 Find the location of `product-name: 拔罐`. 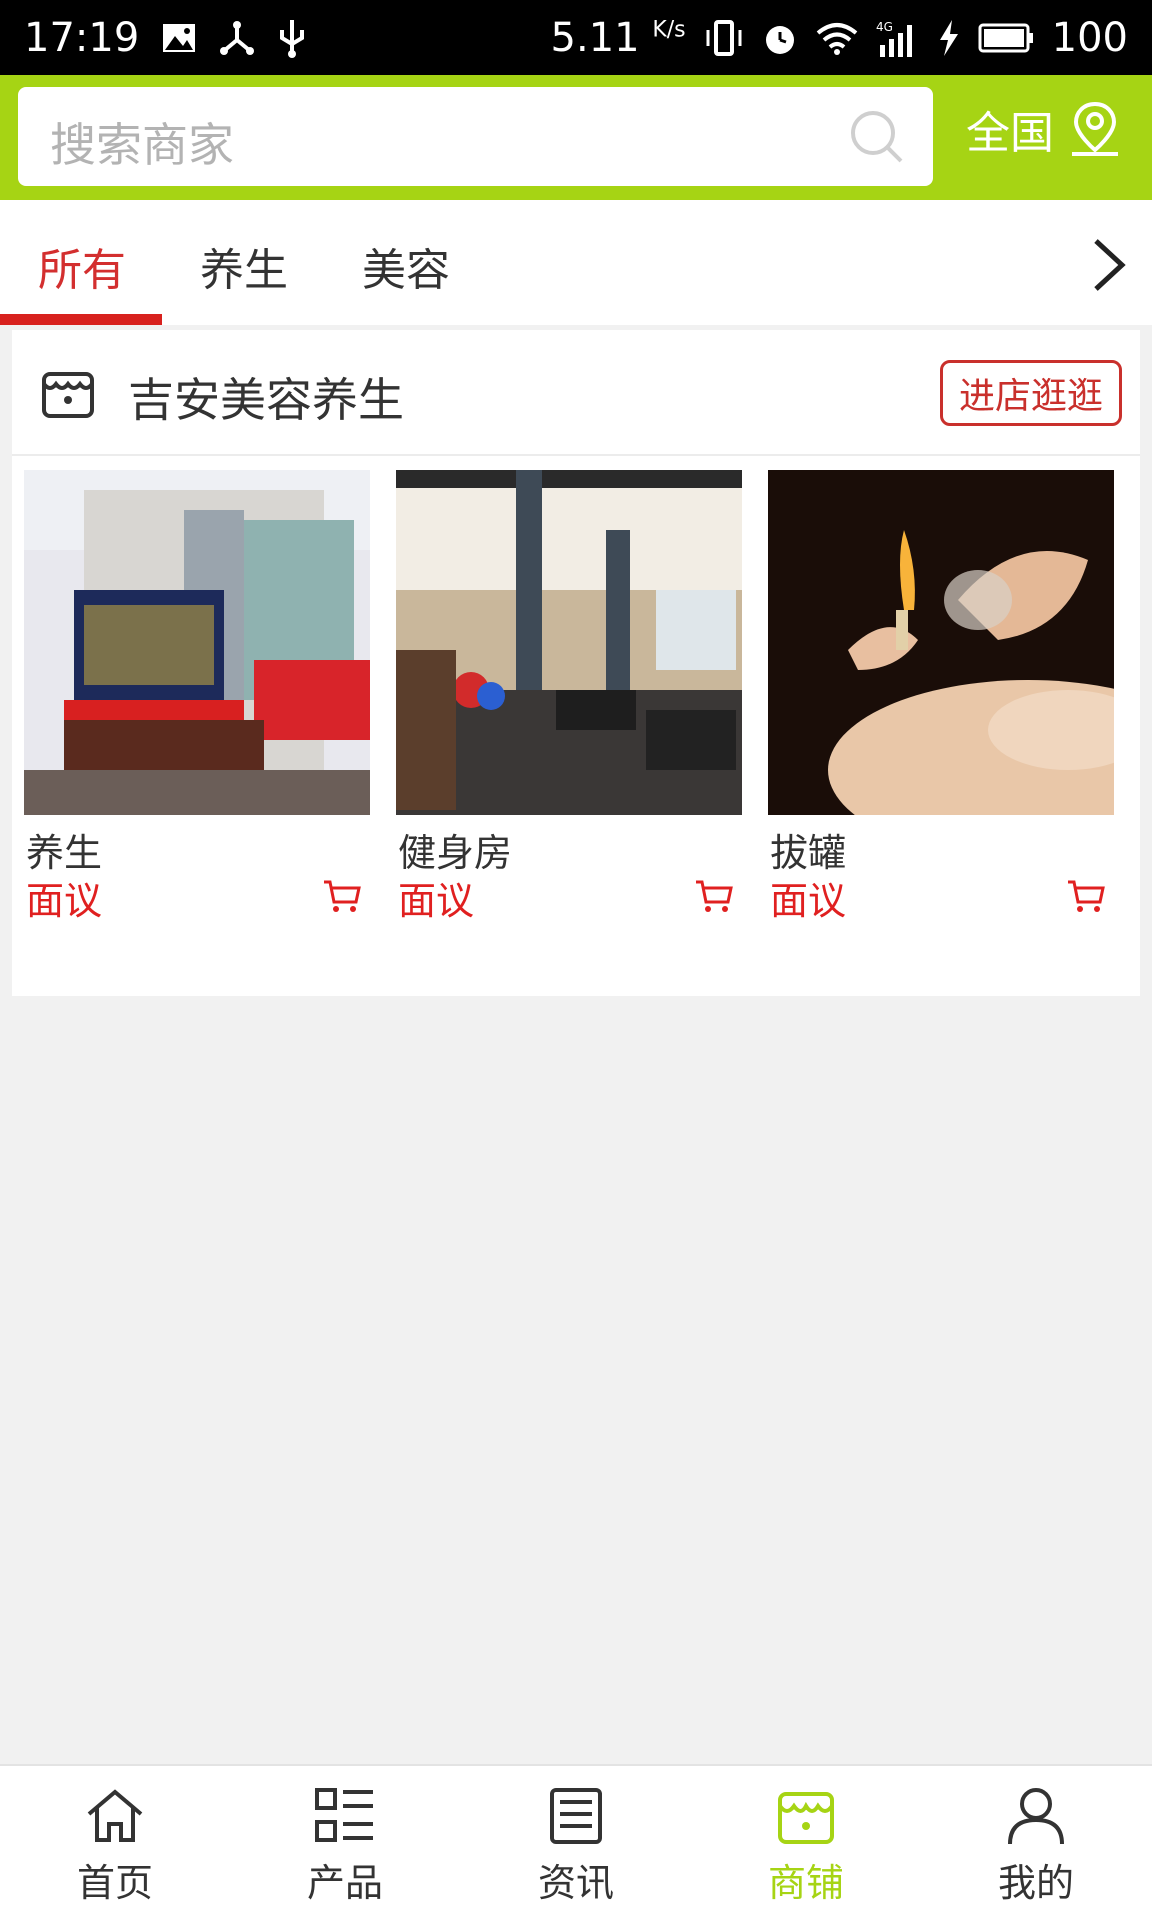

product-name: 拔罐 is located at coordinates (808, 853).